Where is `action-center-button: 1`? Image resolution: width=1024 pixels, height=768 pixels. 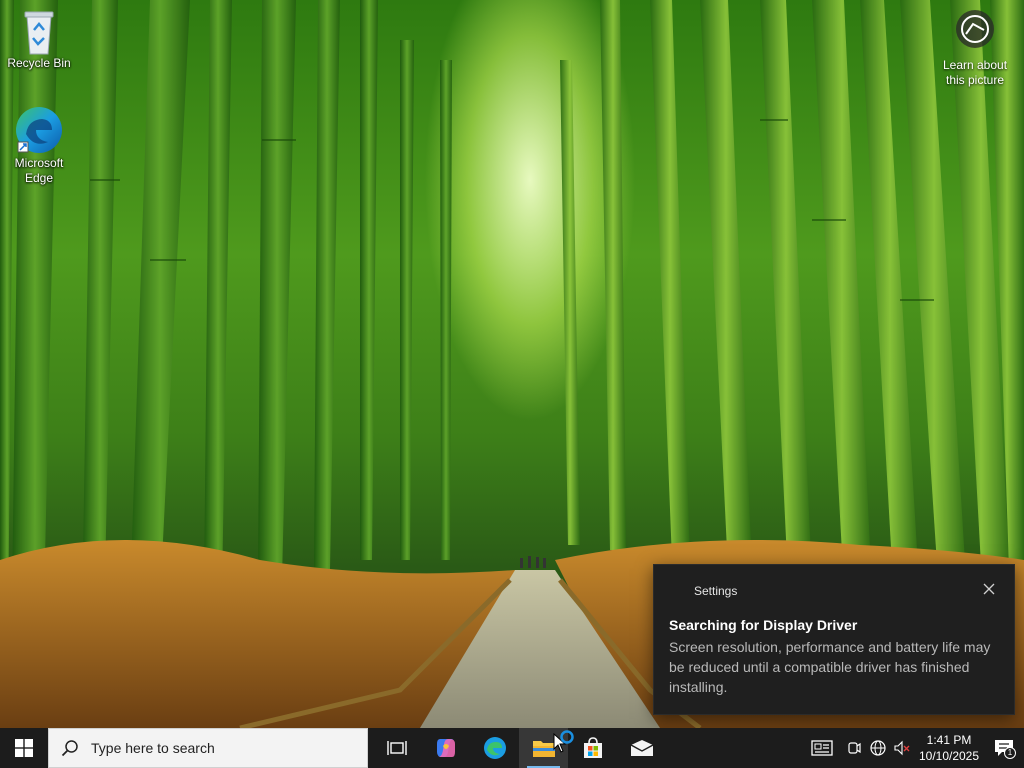
action-center-button: 1 is located at coordinates (1004, 748).